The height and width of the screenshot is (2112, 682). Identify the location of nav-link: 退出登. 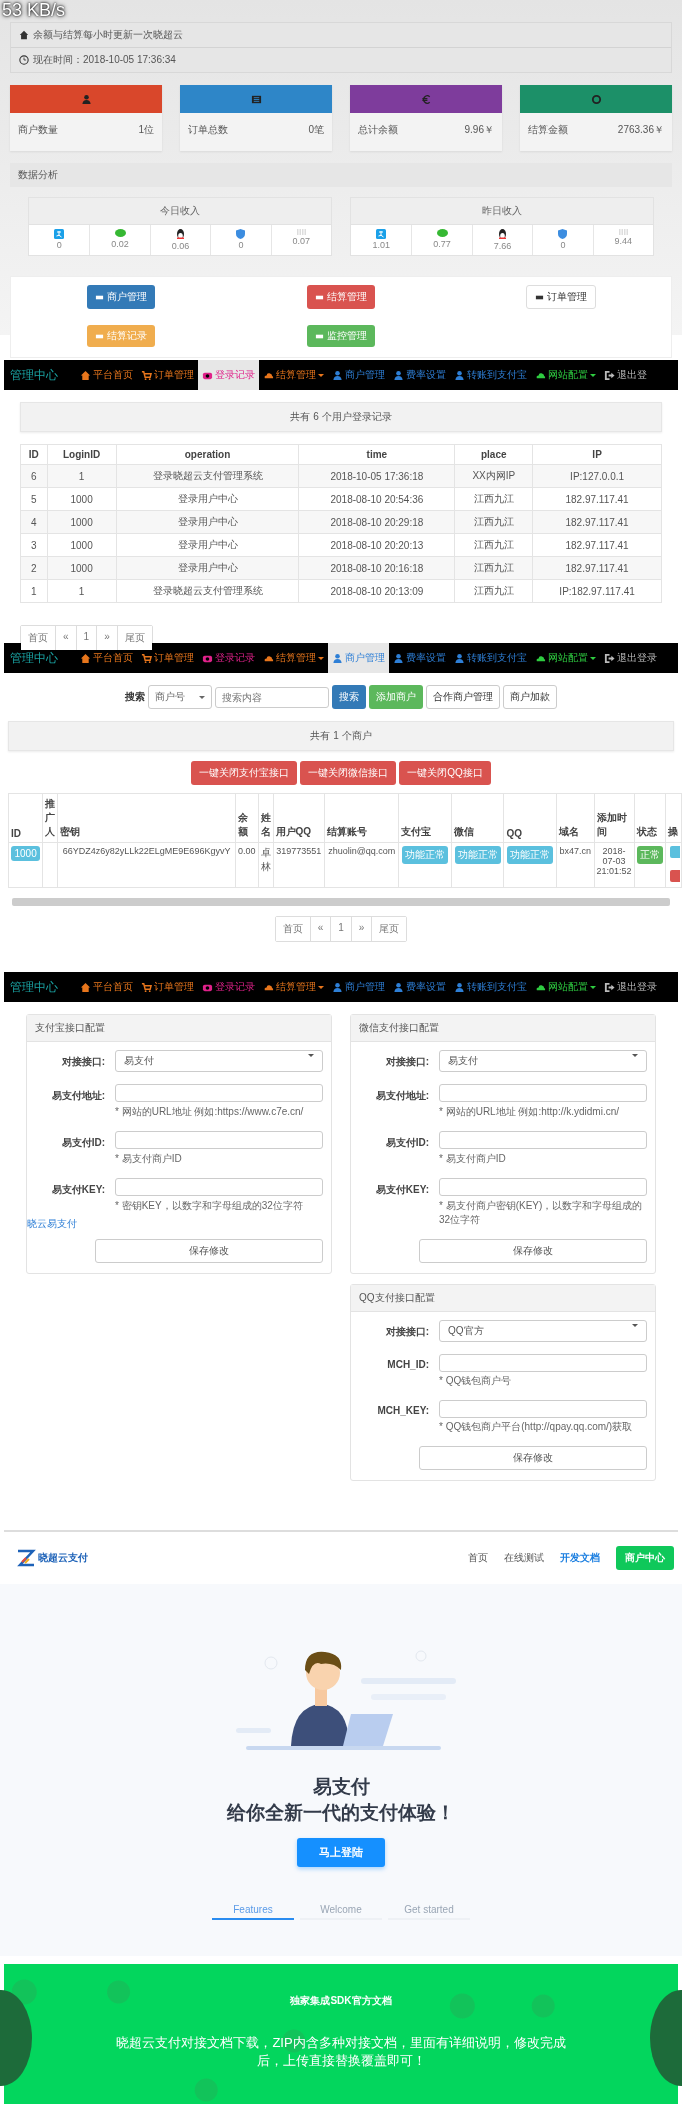
(625, 375).